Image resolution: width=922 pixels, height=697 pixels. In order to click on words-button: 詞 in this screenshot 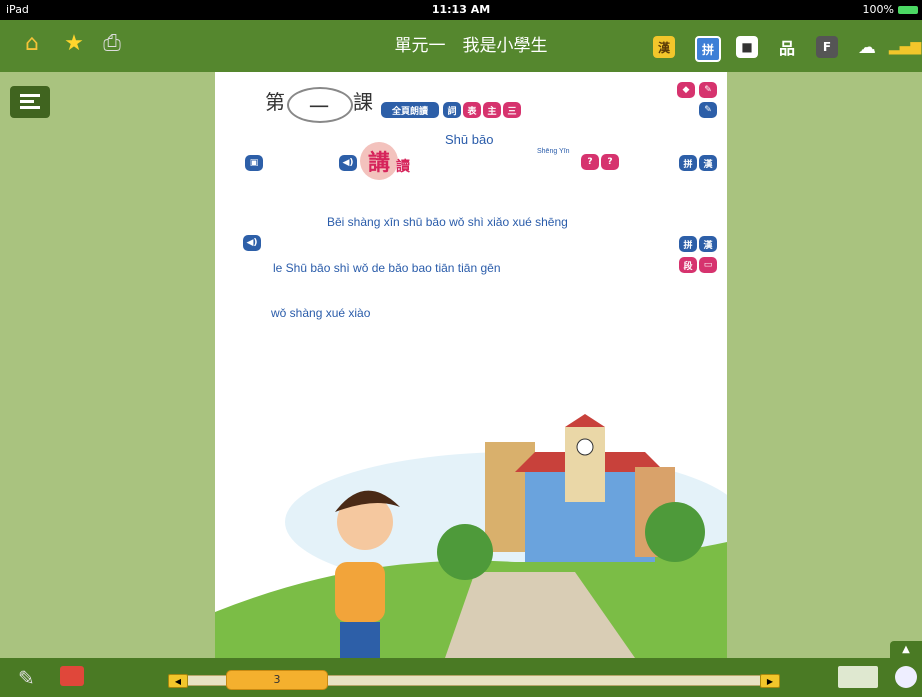, I will do `click(452, 110)`.